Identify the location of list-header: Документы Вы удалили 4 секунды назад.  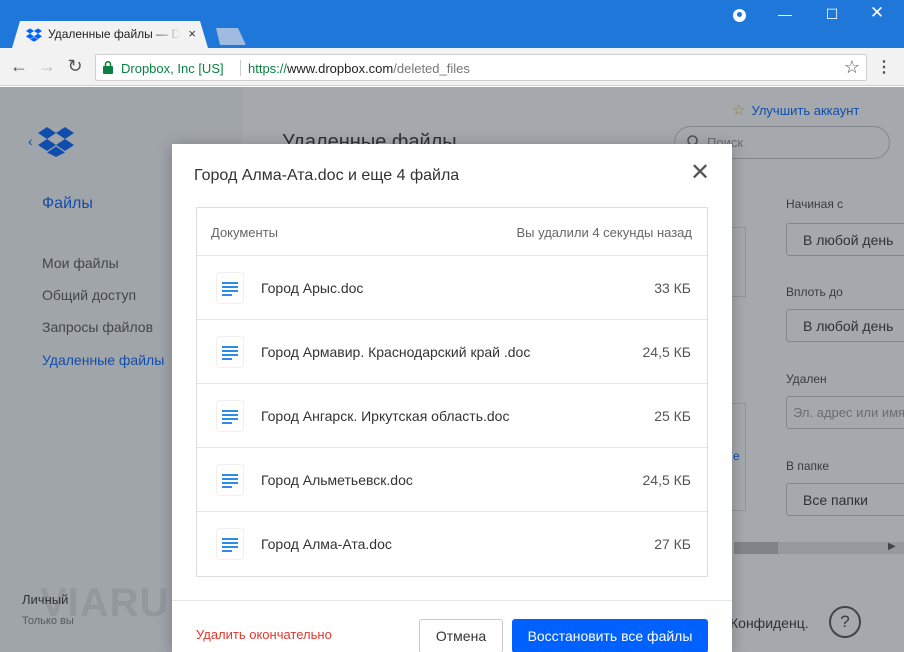
(452, 232).